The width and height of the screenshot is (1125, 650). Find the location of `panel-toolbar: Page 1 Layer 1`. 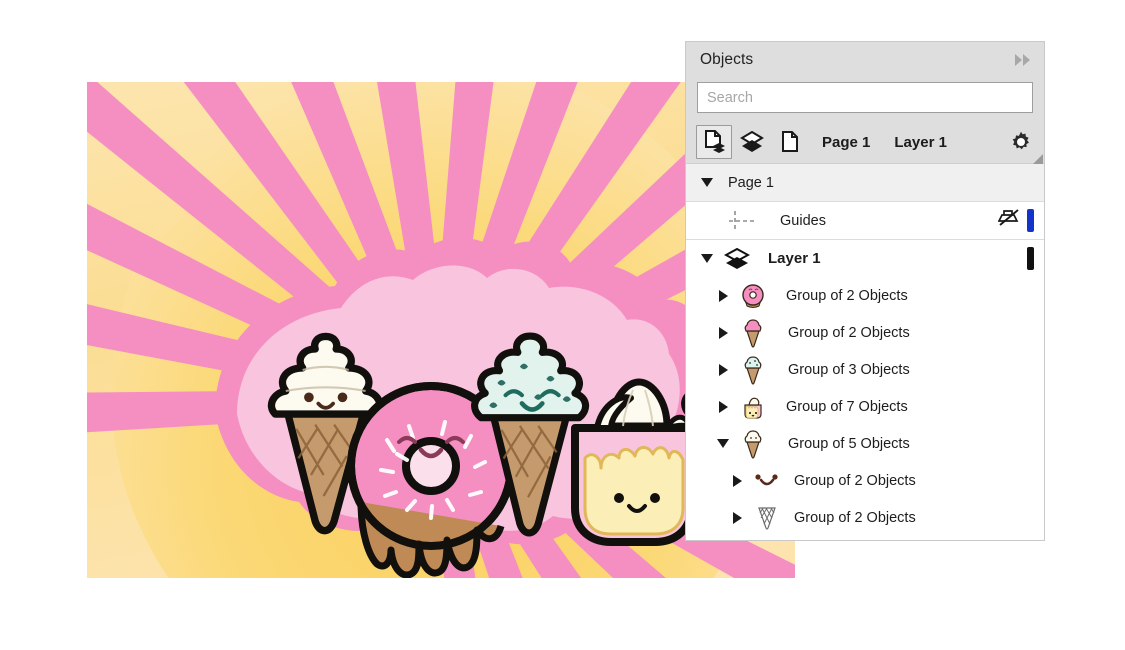

panel-toolbar: Page 1 Layer 1 is located at coordinates (865, 143).